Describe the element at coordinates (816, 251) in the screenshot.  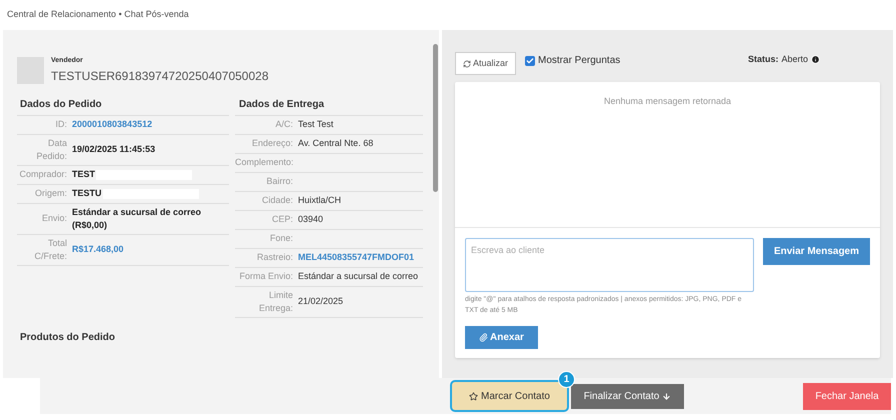
I see `send-message-button: Enviar Mensagem` at that location.